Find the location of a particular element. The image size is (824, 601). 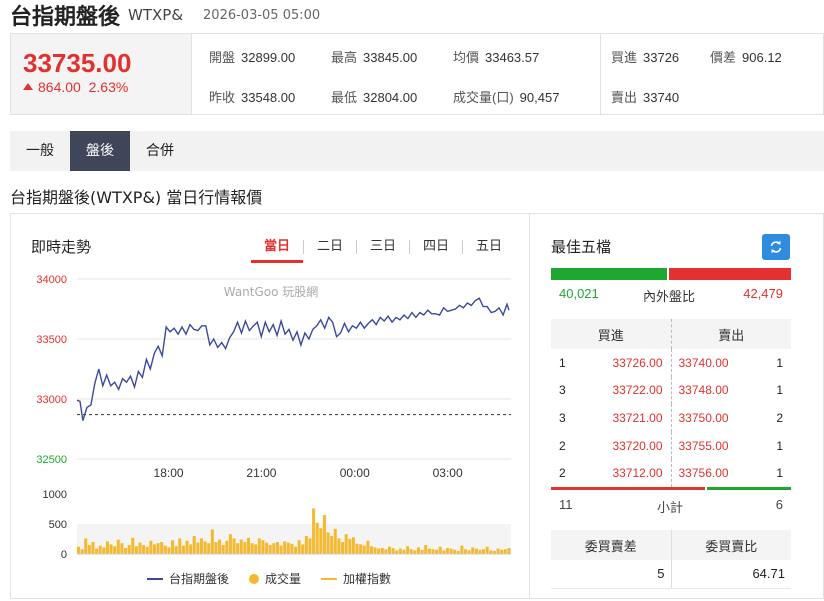

order-diff-value: 5 is located at coordinates (611, 574).